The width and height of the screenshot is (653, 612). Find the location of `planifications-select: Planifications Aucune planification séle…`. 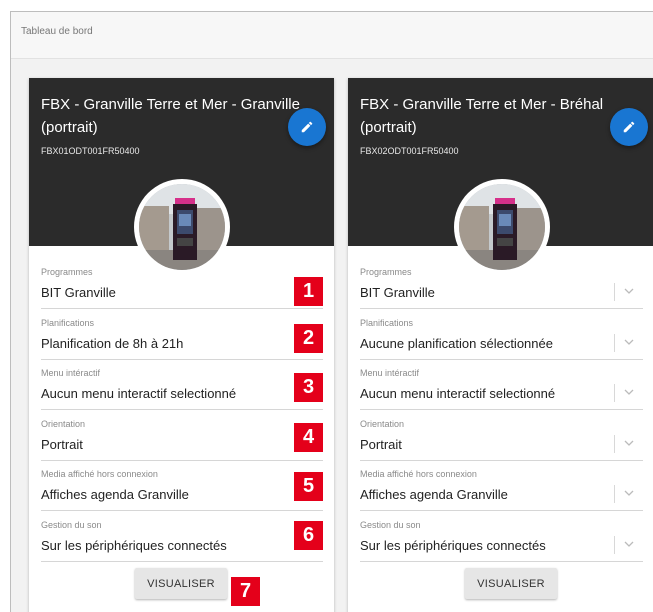

planifications-select: Planifications Aucune planification séle… is located at coordinates (501, 339).